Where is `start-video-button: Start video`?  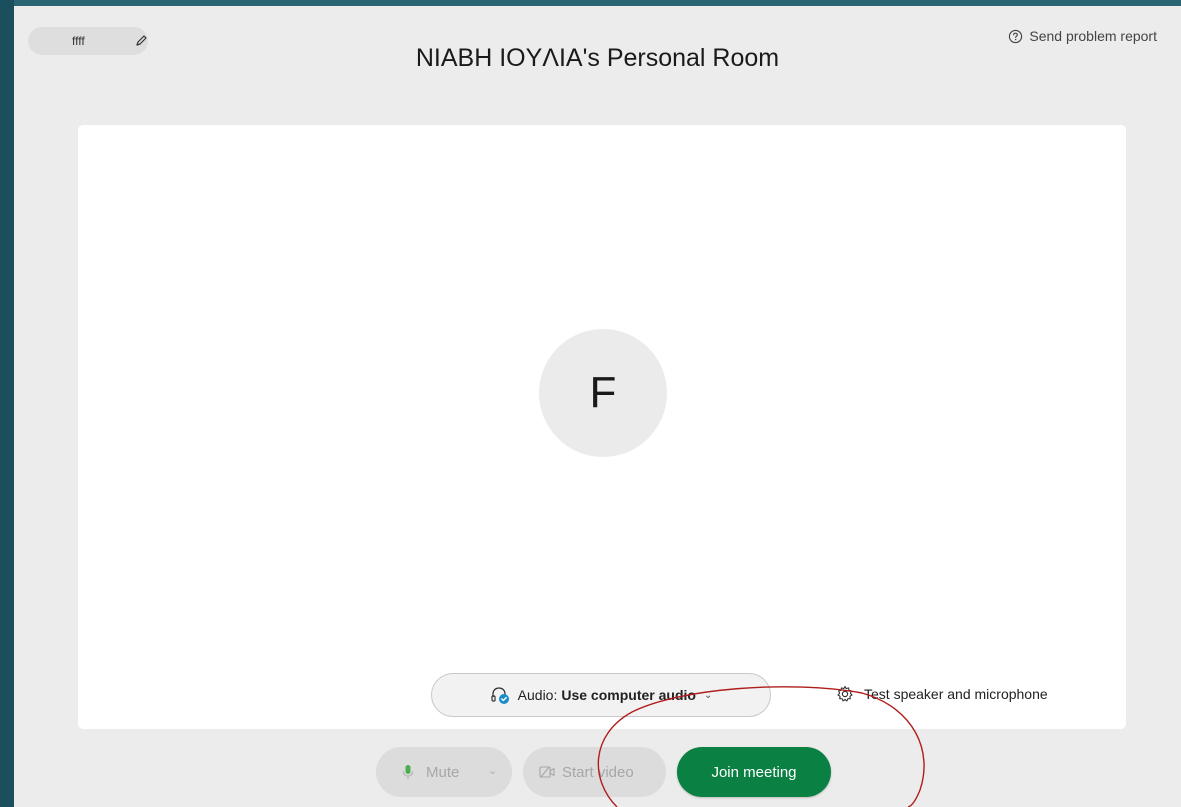
start-video-button: Start video is located at coordinates (594, 772).